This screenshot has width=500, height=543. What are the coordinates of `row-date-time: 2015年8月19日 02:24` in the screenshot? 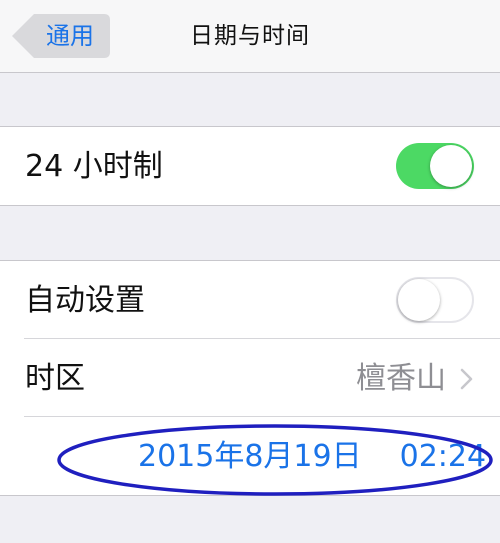 It's located at (250, 456).